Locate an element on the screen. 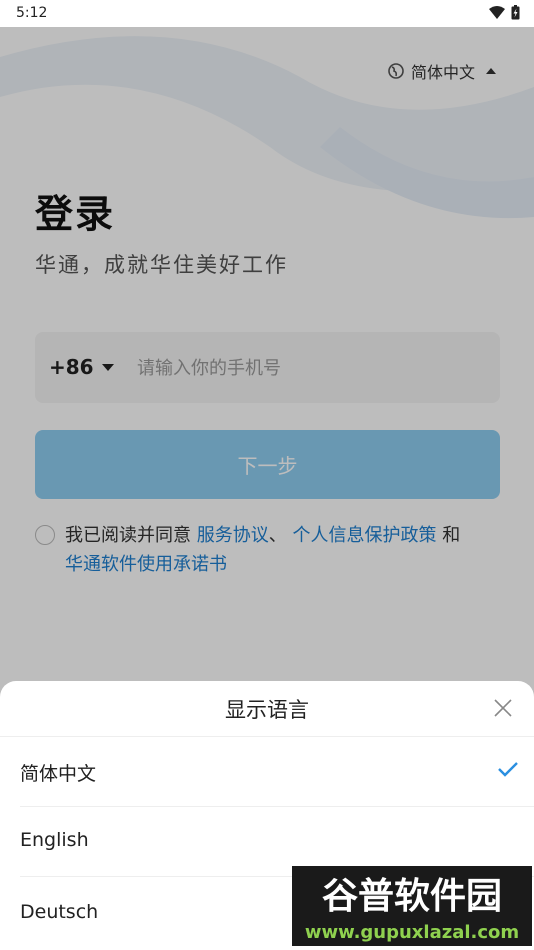 This screenshot has height=950, width=534. watermark-url: www.gupuxlazal.com is located at coordinates (412, 932).